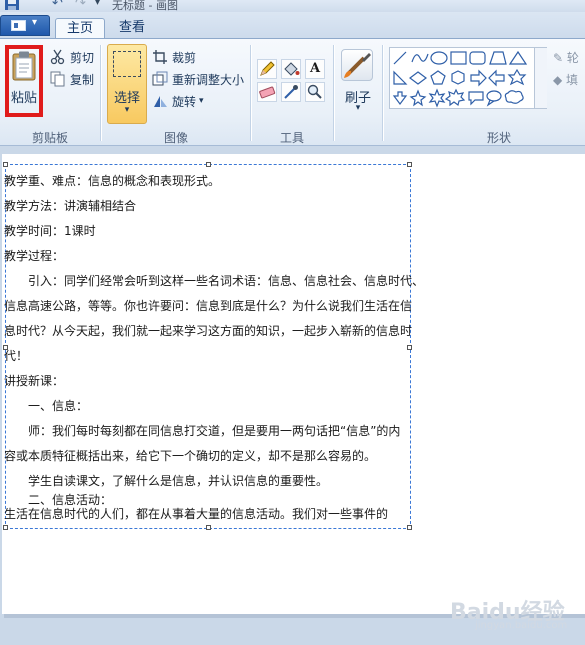  I want to click on brushes-button, so click(357, 65).